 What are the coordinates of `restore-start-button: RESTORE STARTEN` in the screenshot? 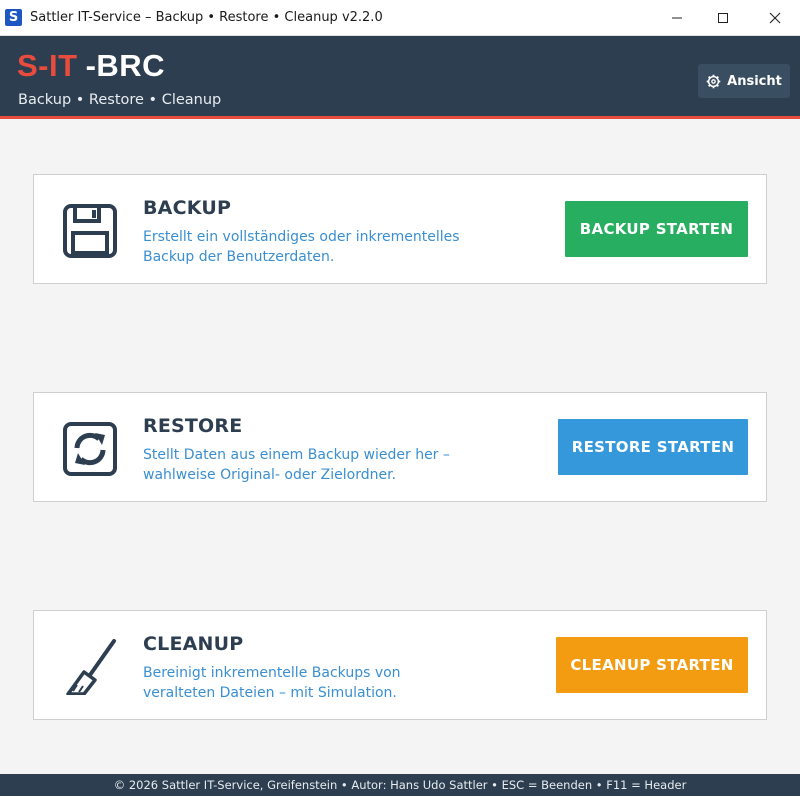 It's located at (653, 447).